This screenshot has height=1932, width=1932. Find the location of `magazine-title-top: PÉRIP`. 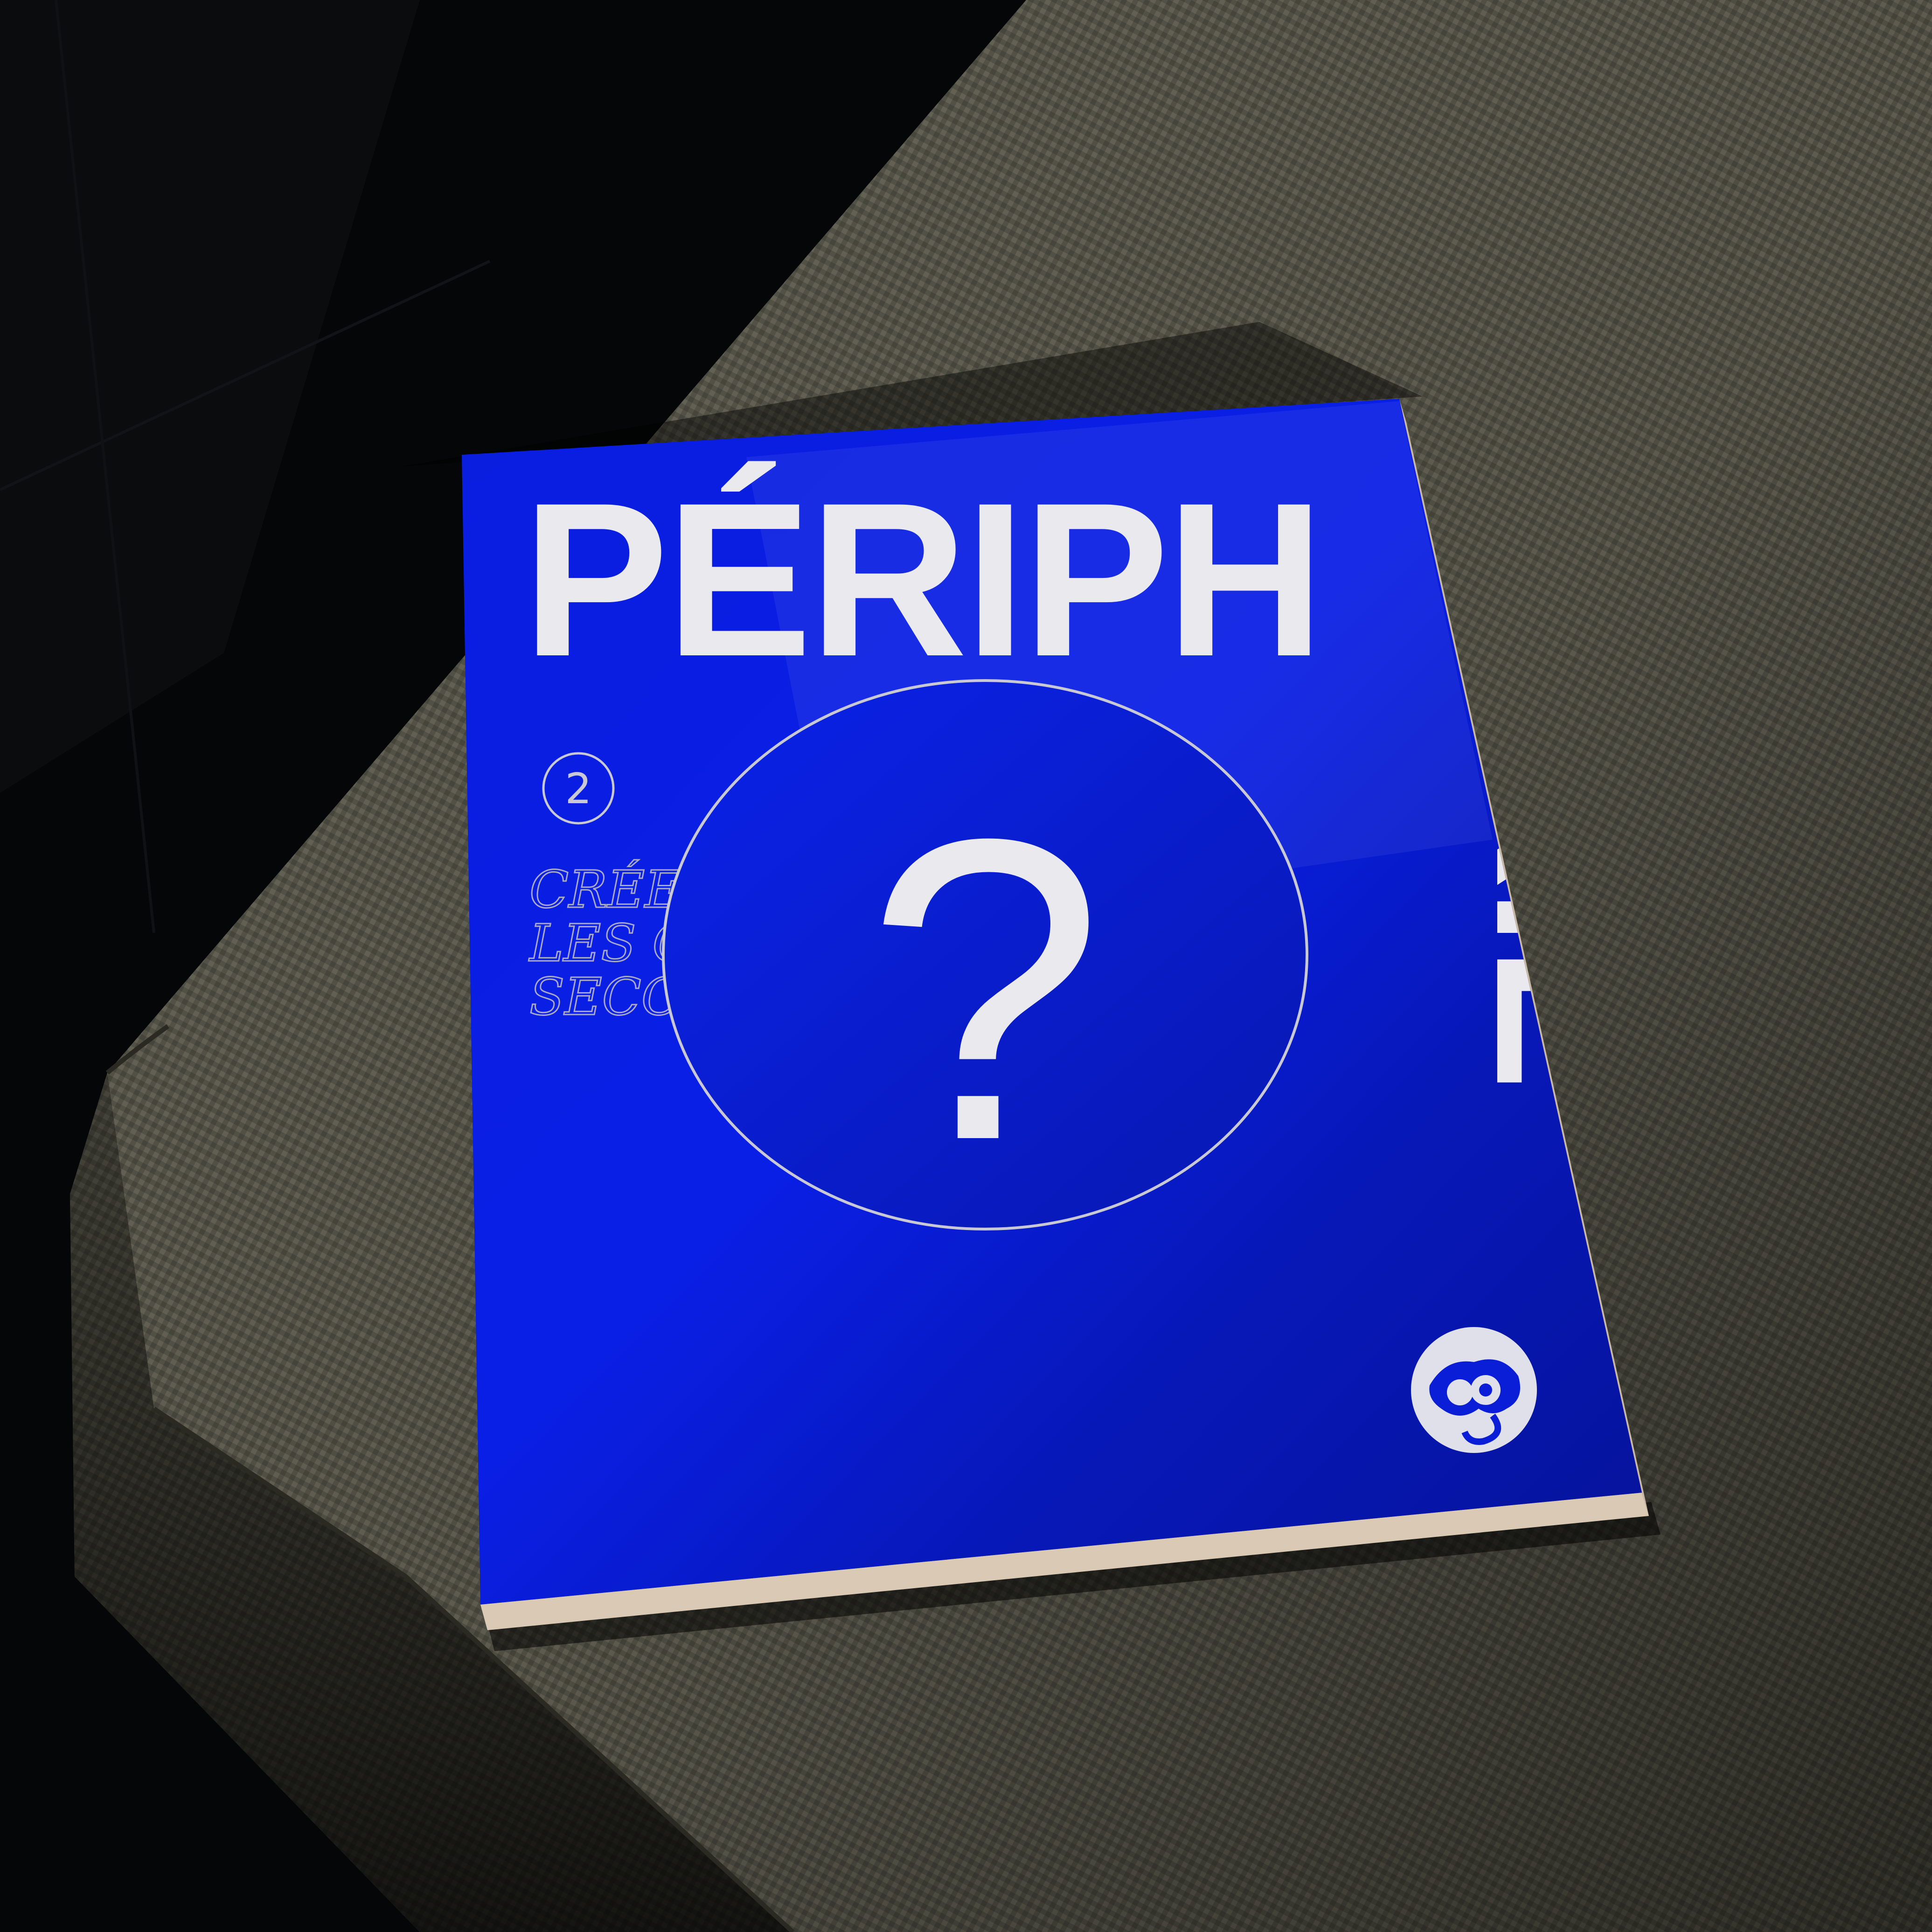

magazine-title-top: PÉRIP is located at coordinates (844, 579).